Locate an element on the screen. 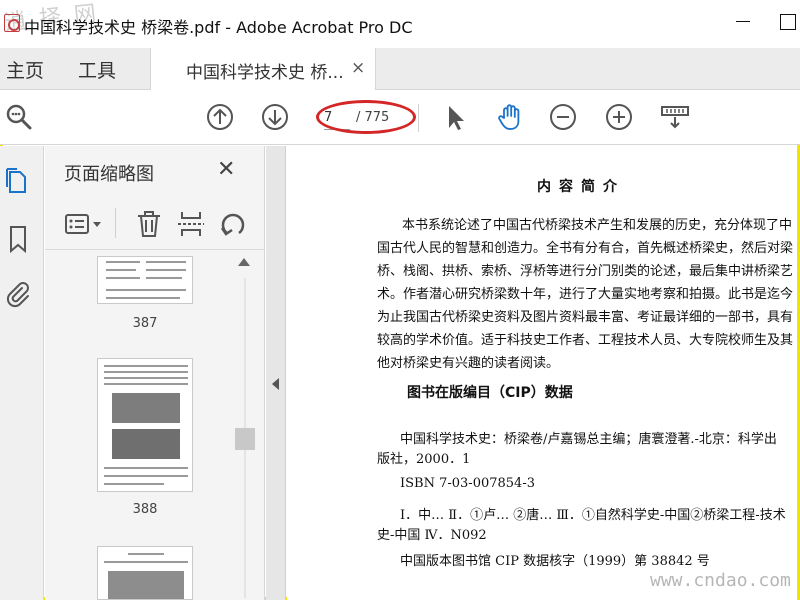 This screenshot has height=600, width=800. thumbnail-scrollbar is located at coordinates (245, 429).